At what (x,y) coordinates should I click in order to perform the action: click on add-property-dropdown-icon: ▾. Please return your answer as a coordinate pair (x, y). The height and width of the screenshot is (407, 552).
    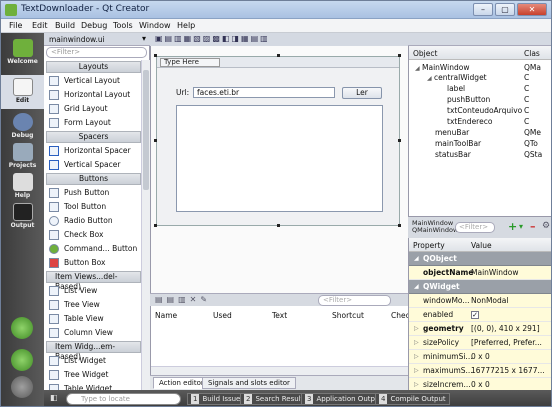
    Looking at the image, I should click on (521, 226).